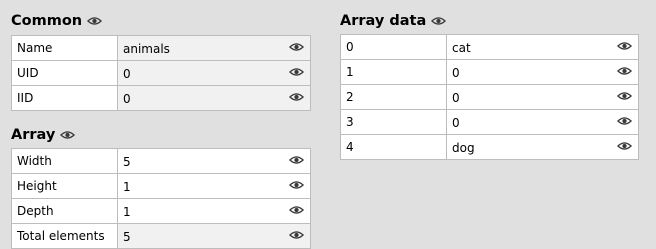 The width and height of the screenshot is (656, 249). Describe the element at coordinates (47, 21) in the screenshot. I see `common-title-label: Common` at that location.